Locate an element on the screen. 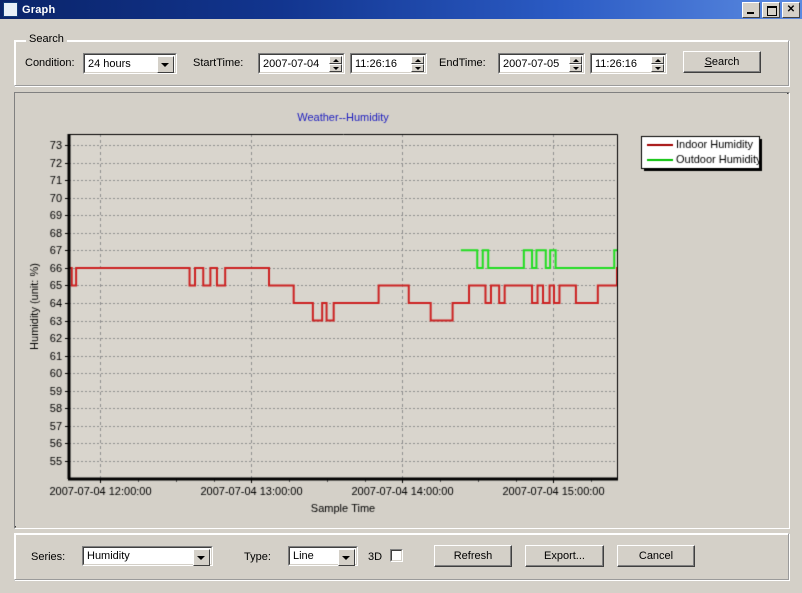  search-group-label: Search is located at coordinates (46, 39).